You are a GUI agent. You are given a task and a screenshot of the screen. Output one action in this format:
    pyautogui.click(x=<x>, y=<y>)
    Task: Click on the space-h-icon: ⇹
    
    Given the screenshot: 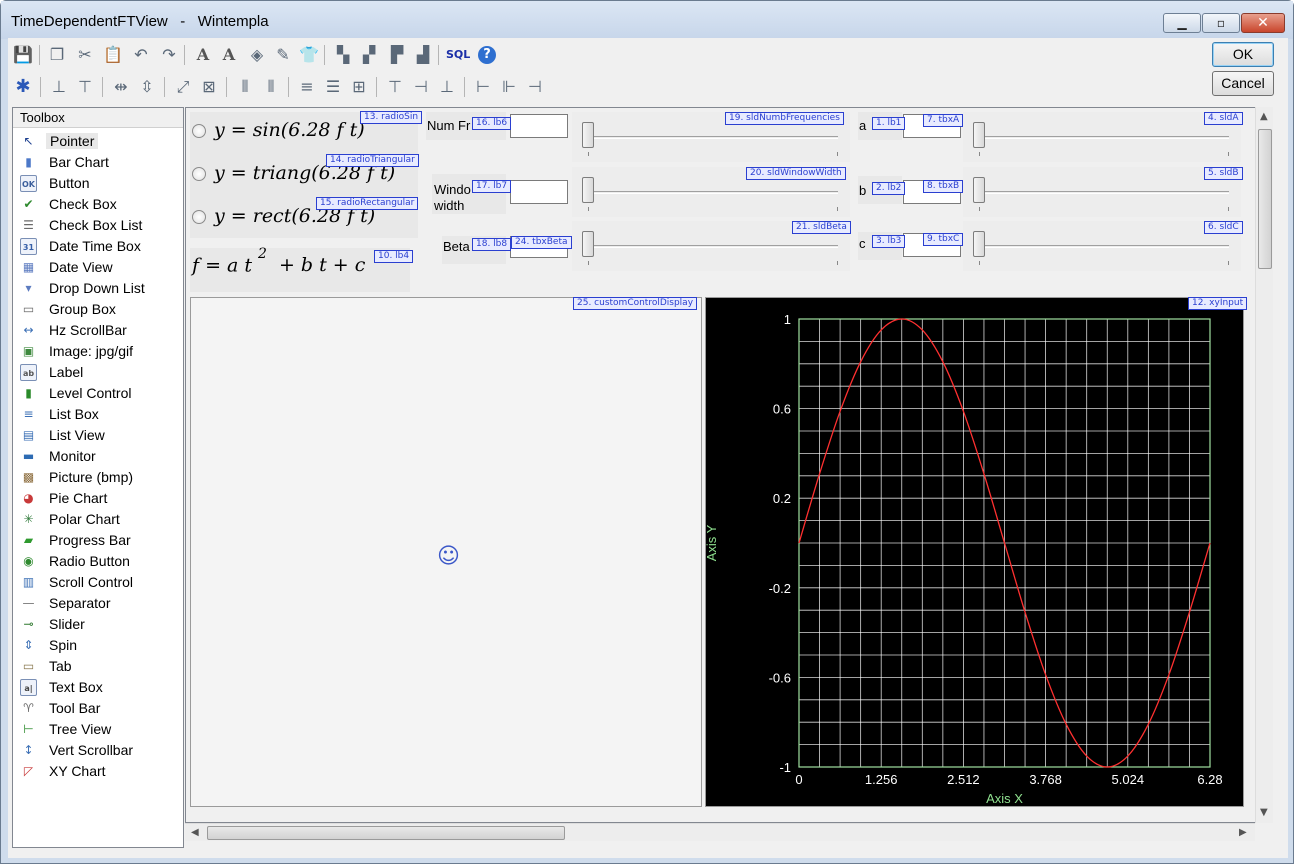 What is the action you would take?
    pyautogui.click(x=121, y=87)
    